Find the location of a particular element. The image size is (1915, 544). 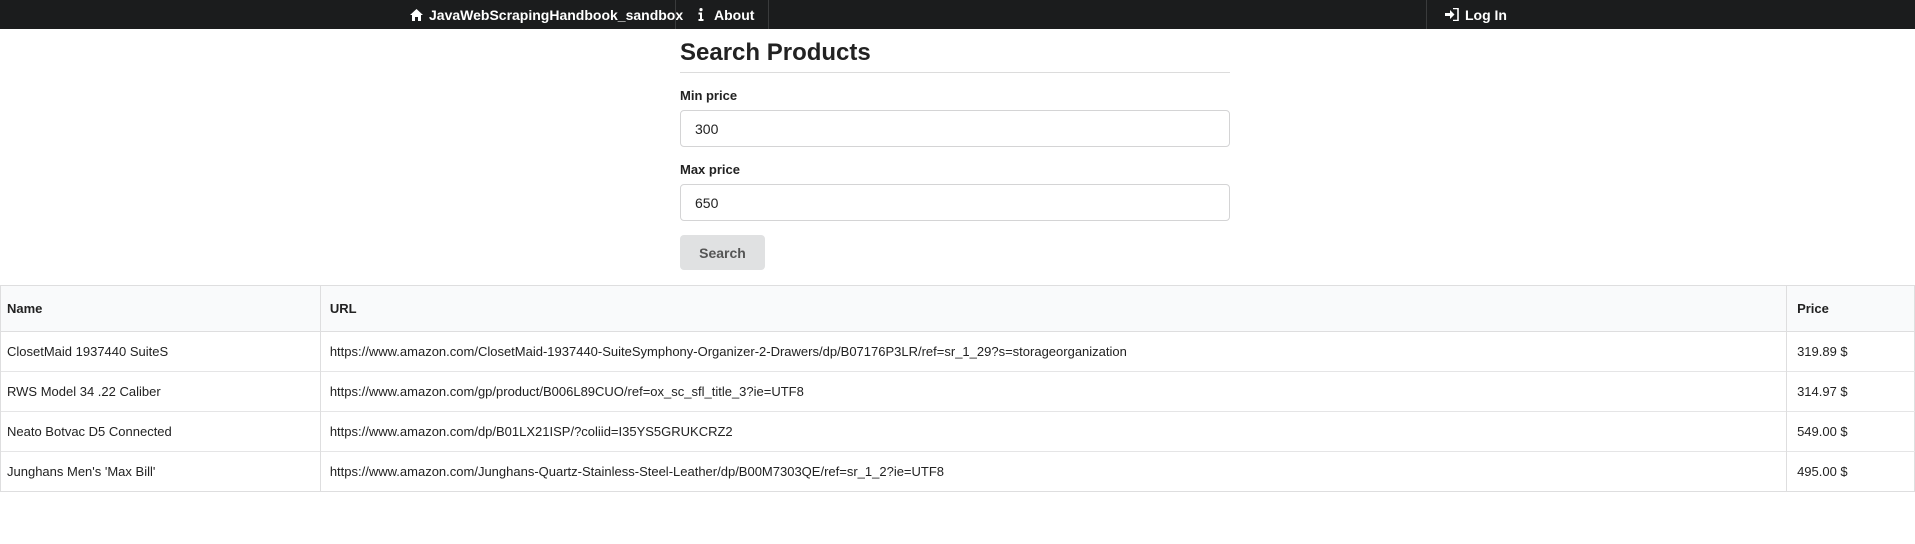

min-price-label: Min price is located at coordinates (709, 95).